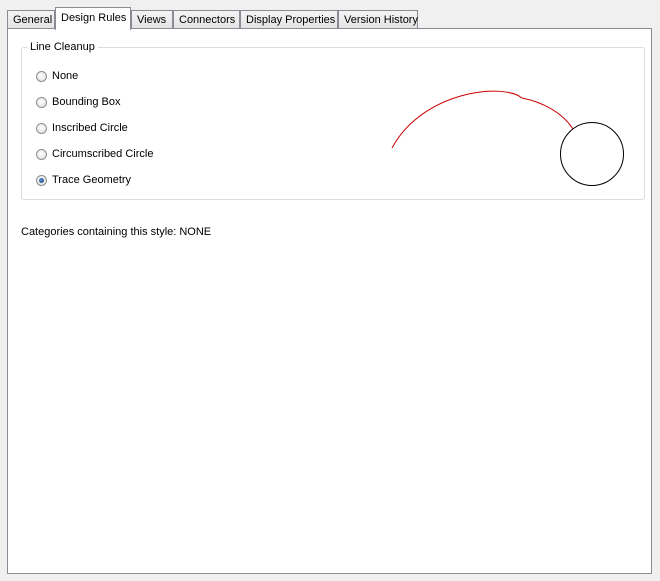  I want to click on tab-design-rules: Design Rules, so click(93, 18).